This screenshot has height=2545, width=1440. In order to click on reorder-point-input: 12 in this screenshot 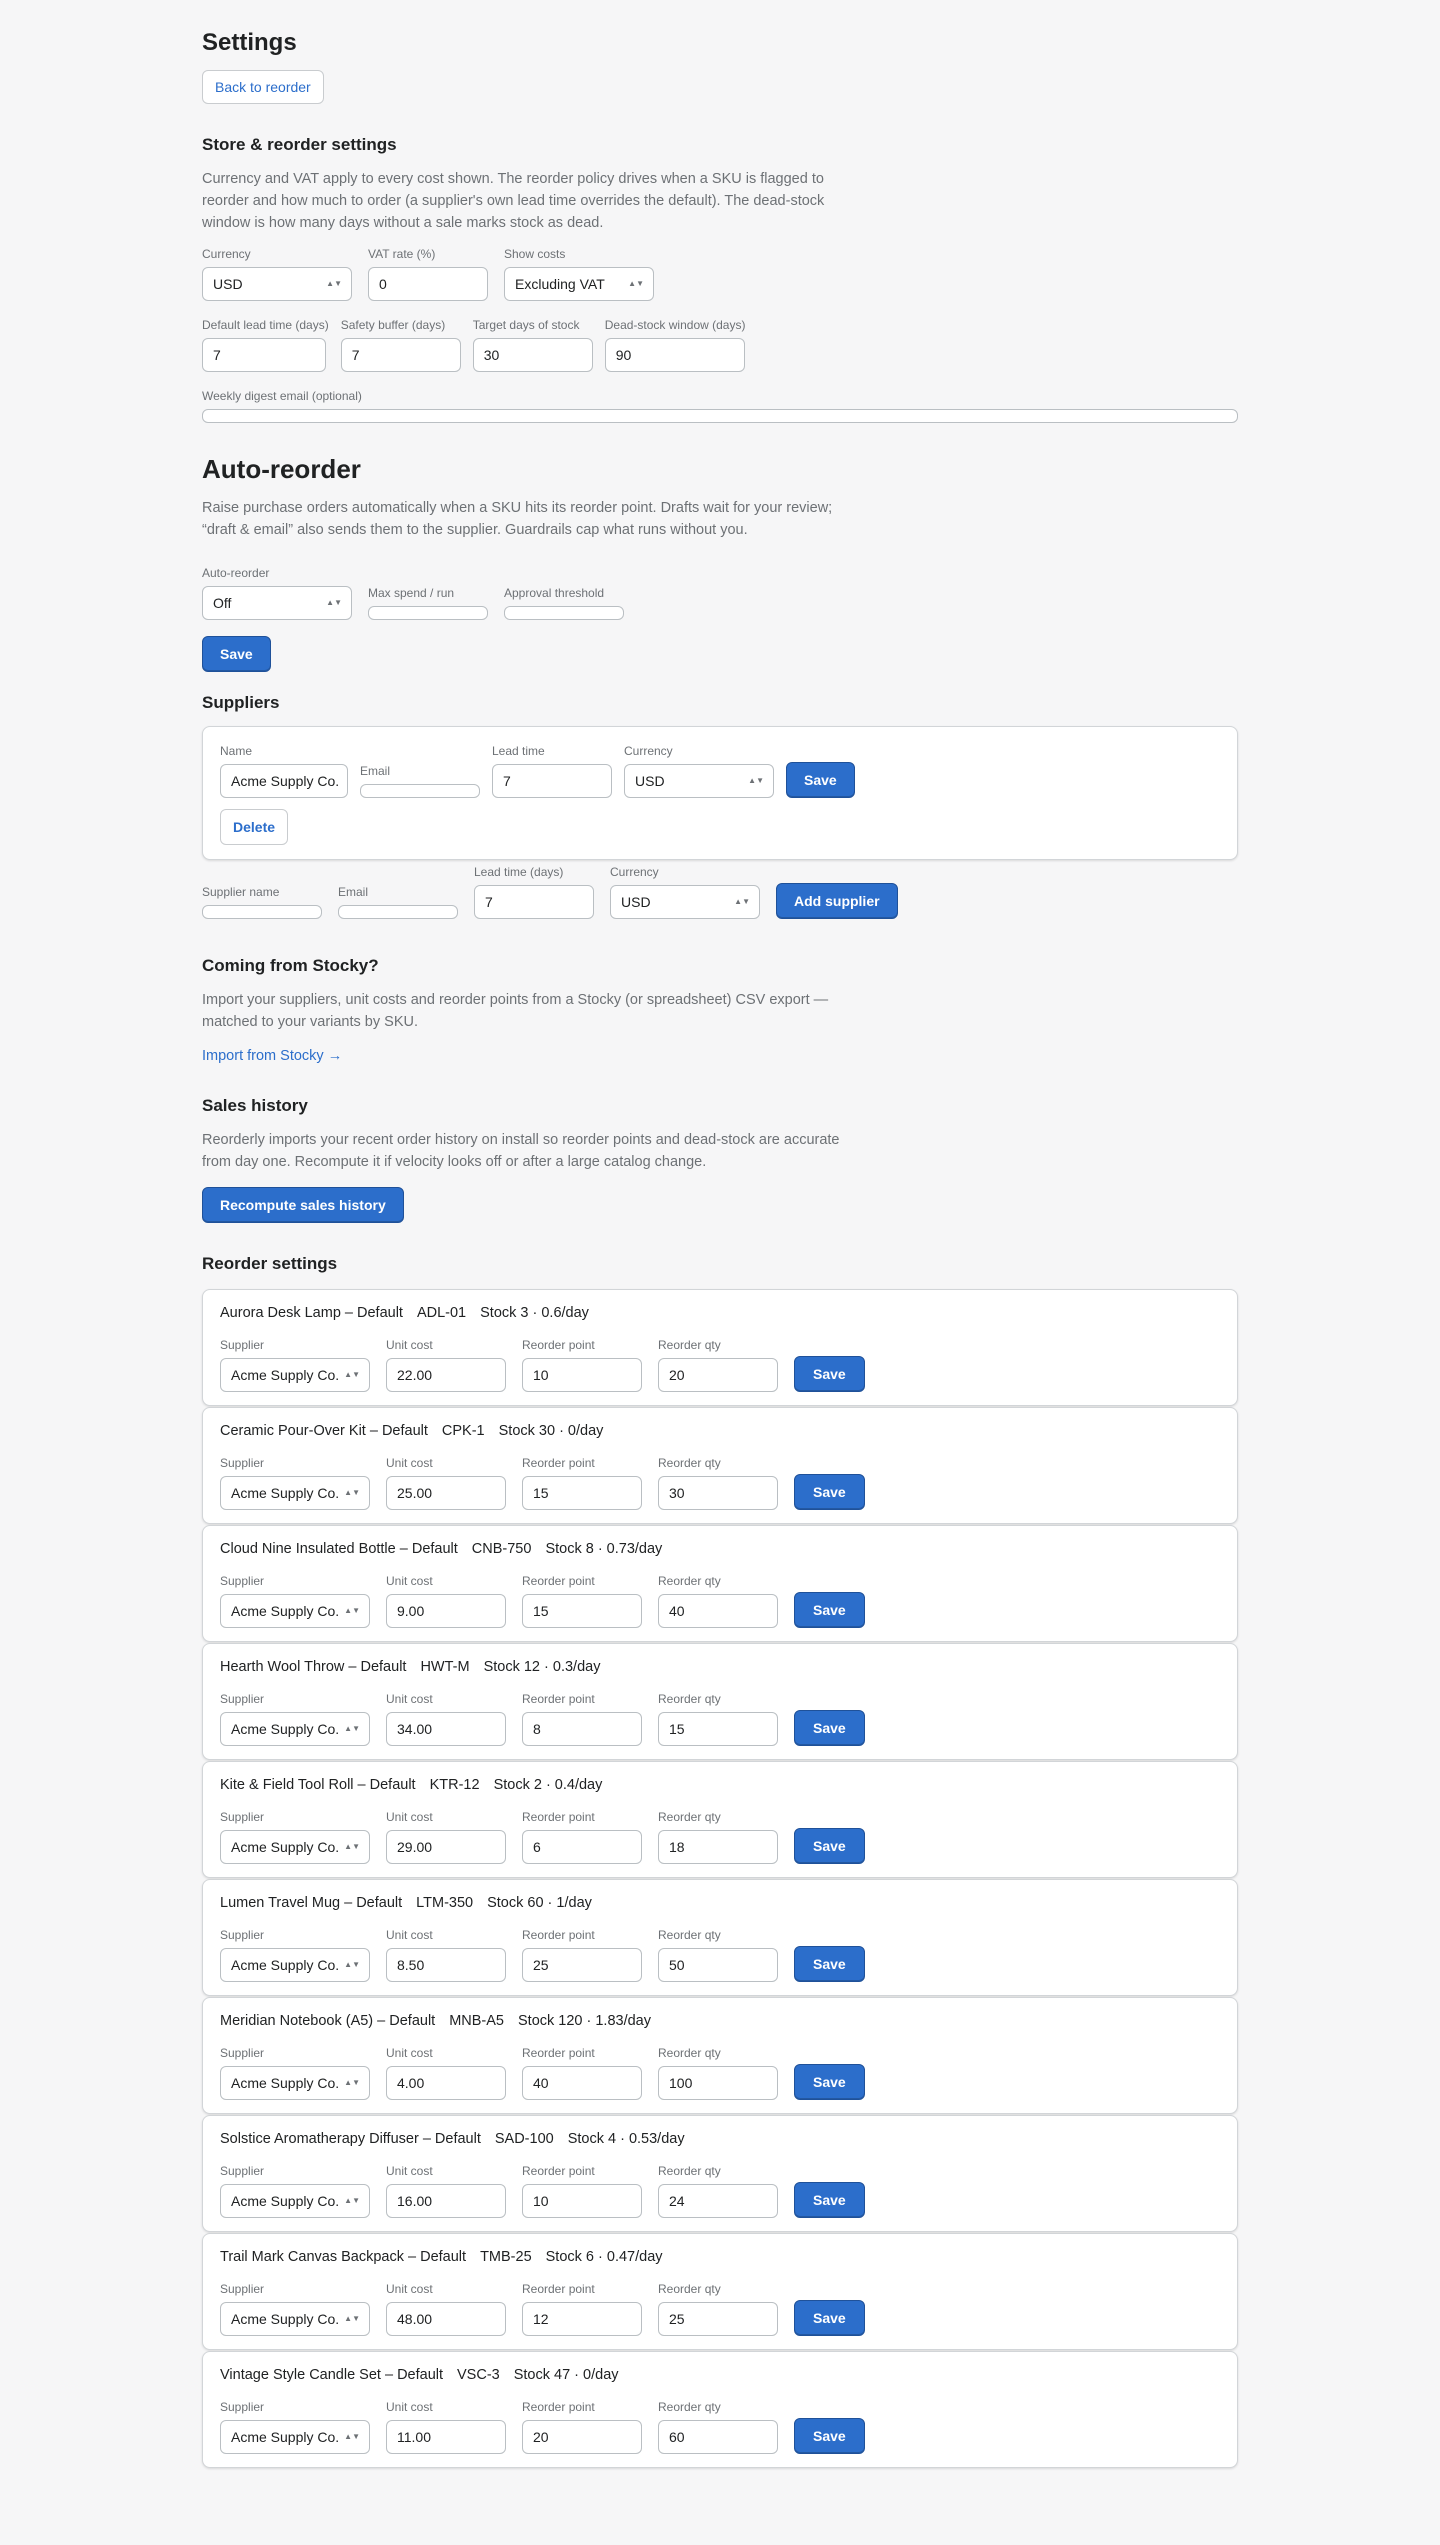, I will do `click(582, 2319)`.